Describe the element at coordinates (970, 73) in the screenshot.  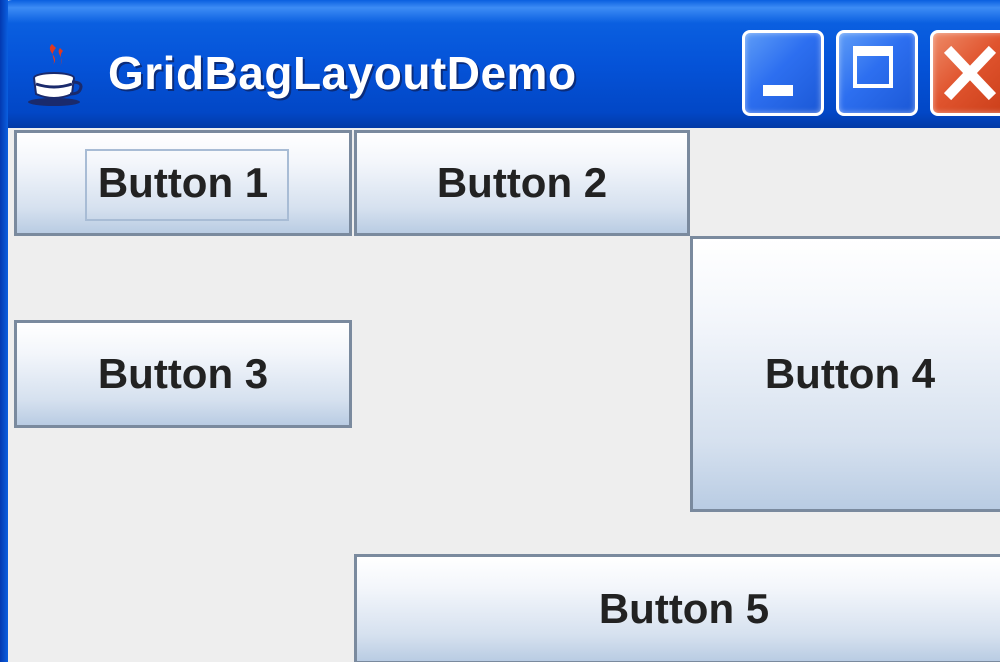
I see `close-icon` at that location.